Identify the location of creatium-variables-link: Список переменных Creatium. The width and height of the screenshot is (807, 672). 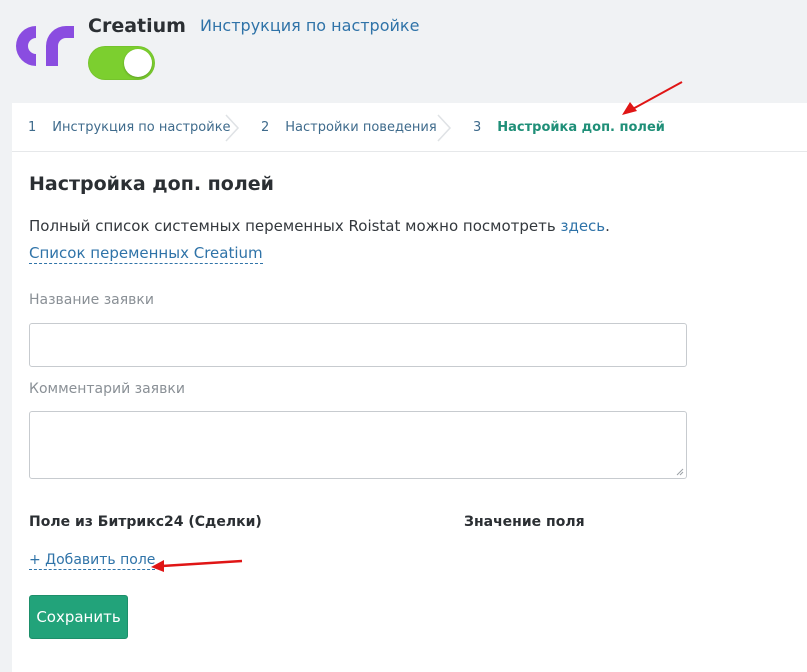
(146, 254).